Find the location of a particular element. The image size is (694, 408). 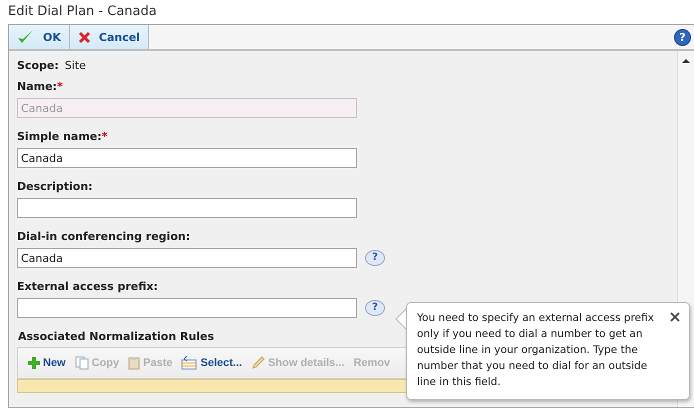

checkmark-icon is located at coordinates (26, 37).